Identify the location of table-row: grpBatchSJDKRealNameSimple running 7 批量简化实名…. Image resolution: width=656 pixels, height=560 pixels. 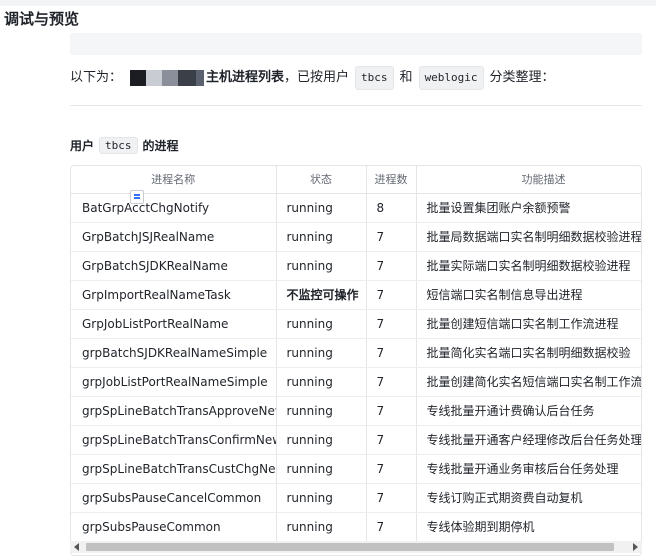
(356, 353).